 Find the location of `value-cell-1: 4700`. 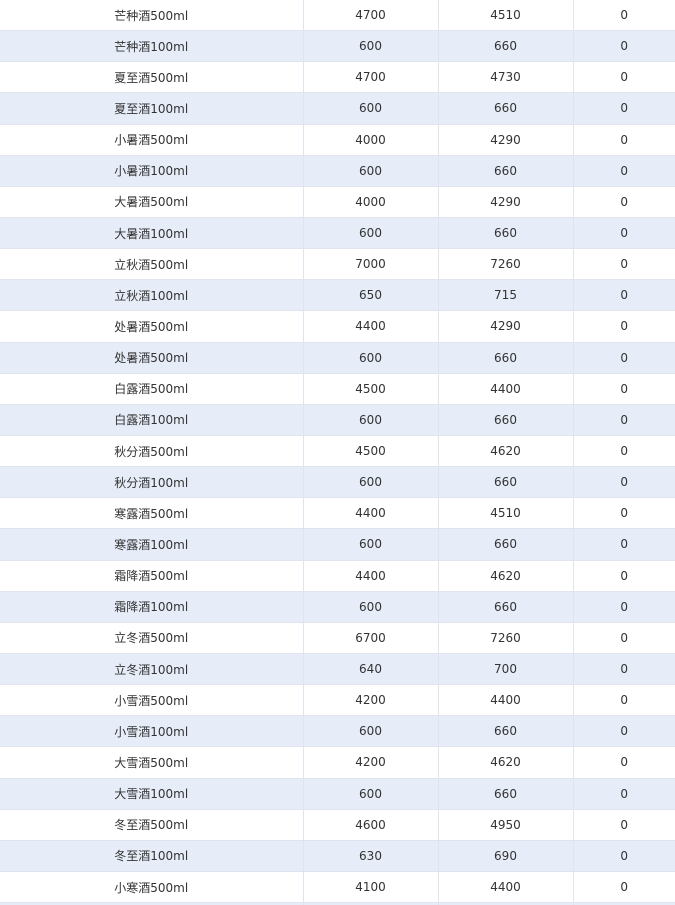

value-cell-1: 4700 is located at coordinates (371, 77).